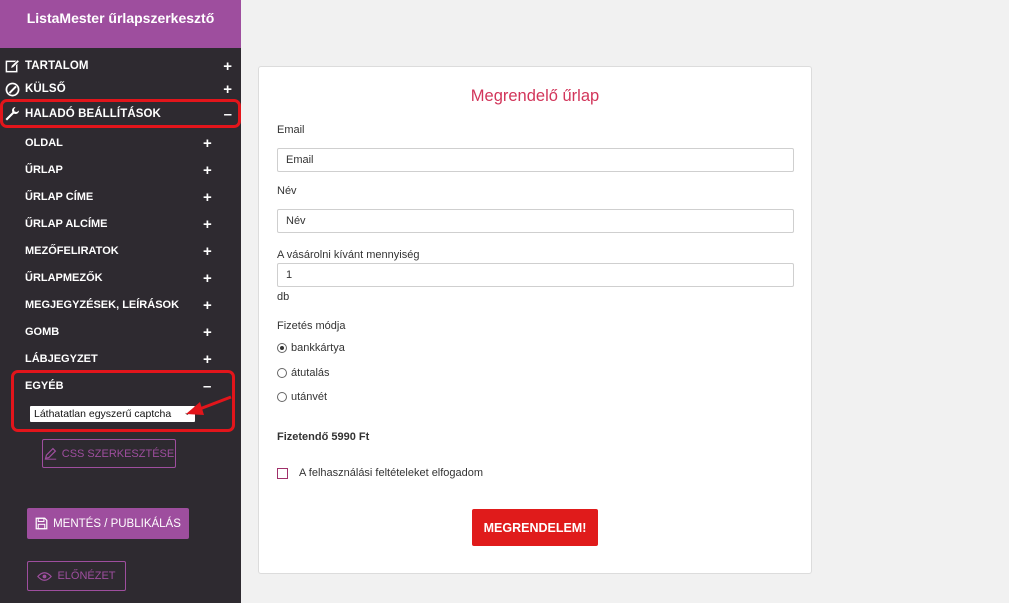  Describe the element at coordinates (120, 359) in the screenshot. I see `subitem-labjegyzet: LÁBJEGYZET +` at that location.